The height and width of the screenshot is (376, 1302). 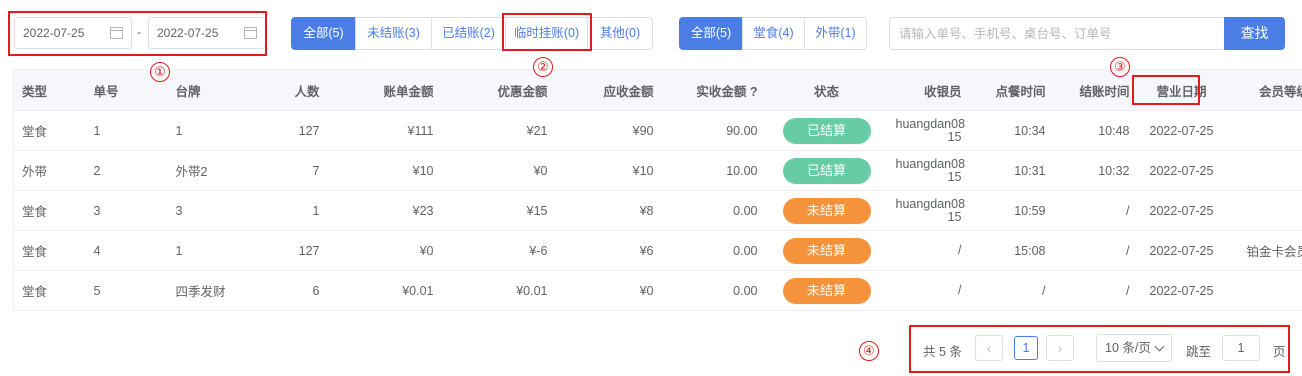 What do you see at coordinates (608, 90) in the screenshot?
I see `col-header-receivable: 应收金额` at bounding box center [608, 90].